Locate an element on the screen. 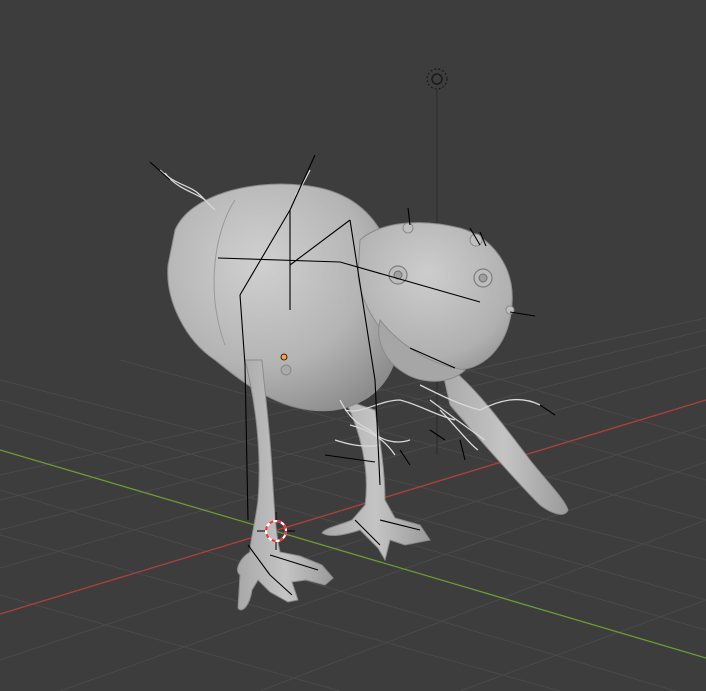  object-origin is located at coordinates (284, 357).